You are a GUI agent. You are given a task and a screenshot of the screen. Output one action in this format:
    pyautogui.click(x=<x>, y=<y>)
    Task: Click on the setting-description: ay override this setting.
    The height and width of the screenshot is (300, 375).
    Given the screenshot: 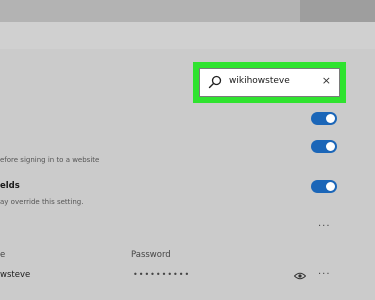 What is the action you would take?
    pyautogui.click(x=42, y=202)
    